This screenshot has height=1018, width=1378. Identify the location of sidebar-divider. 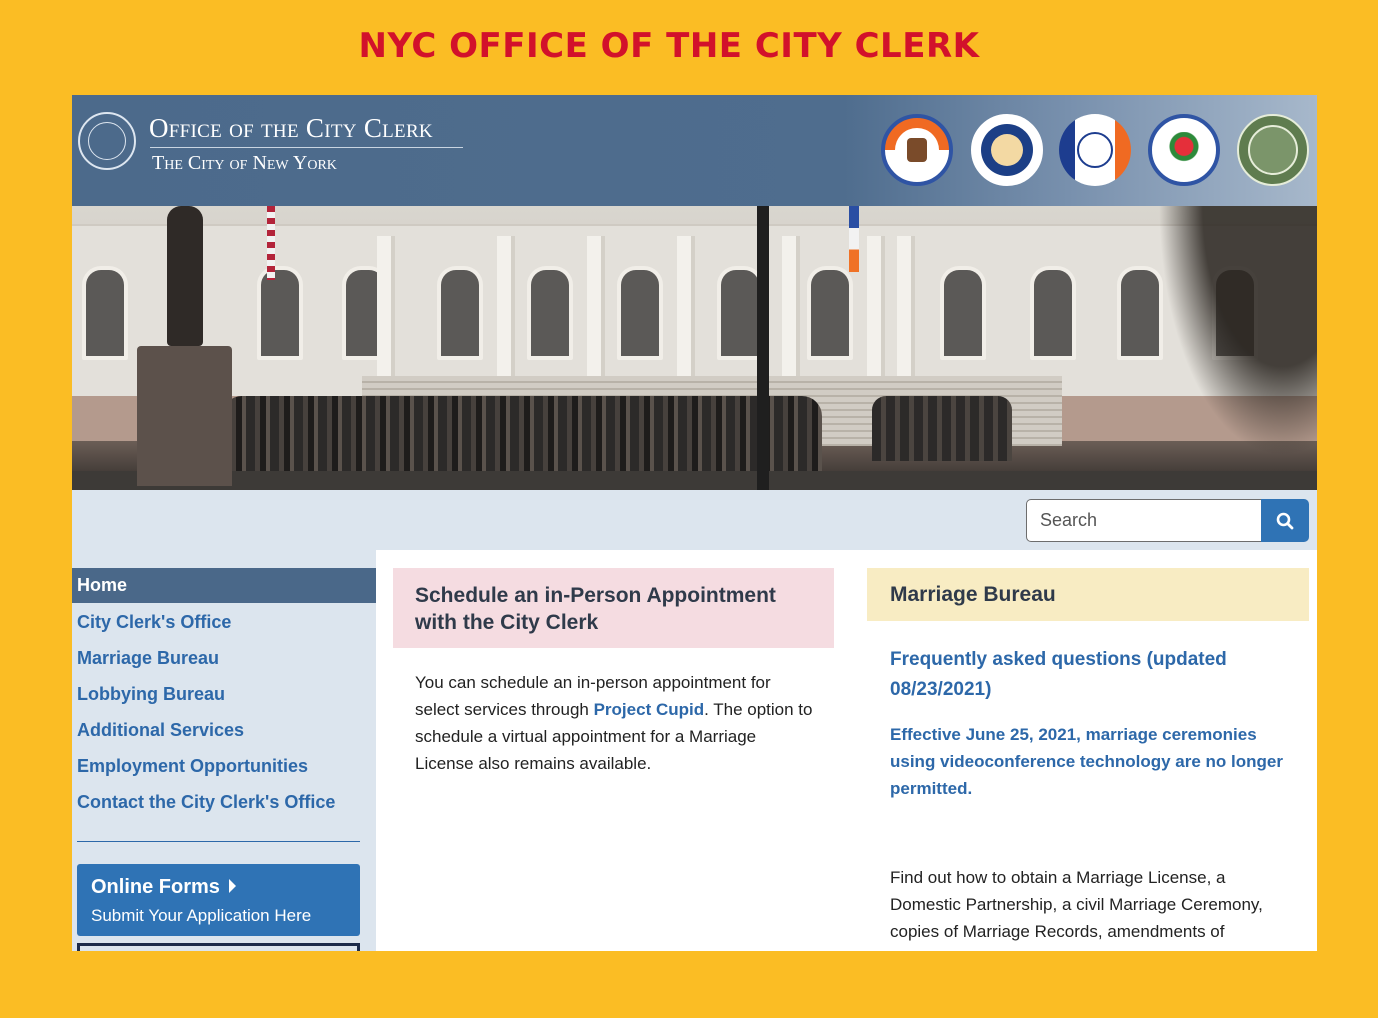
(218, 841).